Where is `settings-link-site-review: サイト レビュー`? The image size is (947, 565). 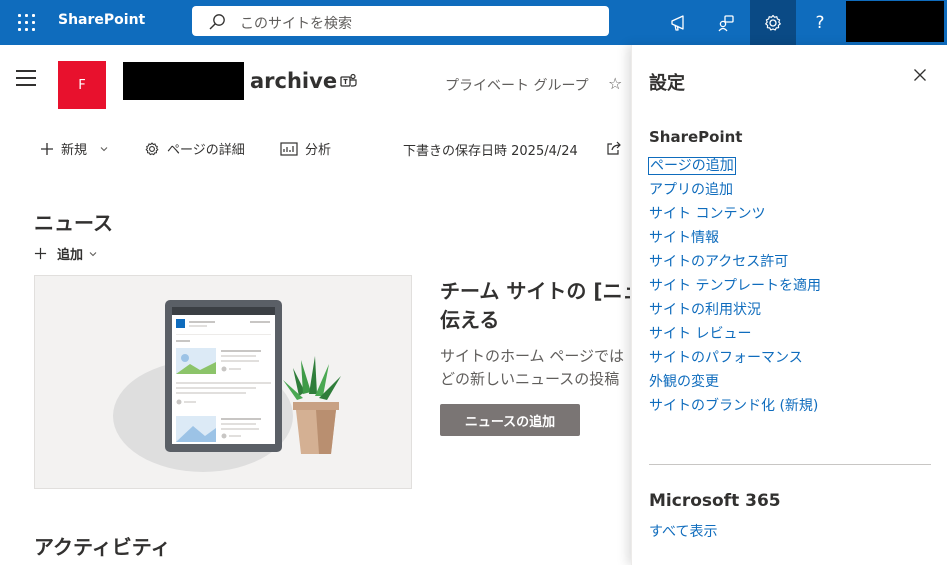 settings-link-site-review: サイト レビュー is located at coordinates (735, 335).